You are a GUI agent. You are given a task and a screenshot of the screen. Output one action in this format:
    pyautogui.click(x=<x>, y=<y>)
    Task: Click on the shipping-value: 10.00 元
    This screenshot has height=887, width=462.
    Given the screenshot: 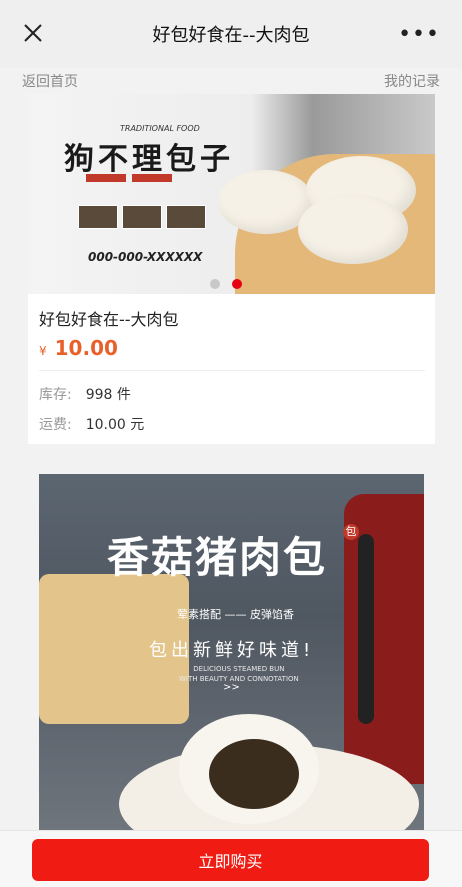 What is the action you would take?
    pyautogui.click(x=115, y=425)
    